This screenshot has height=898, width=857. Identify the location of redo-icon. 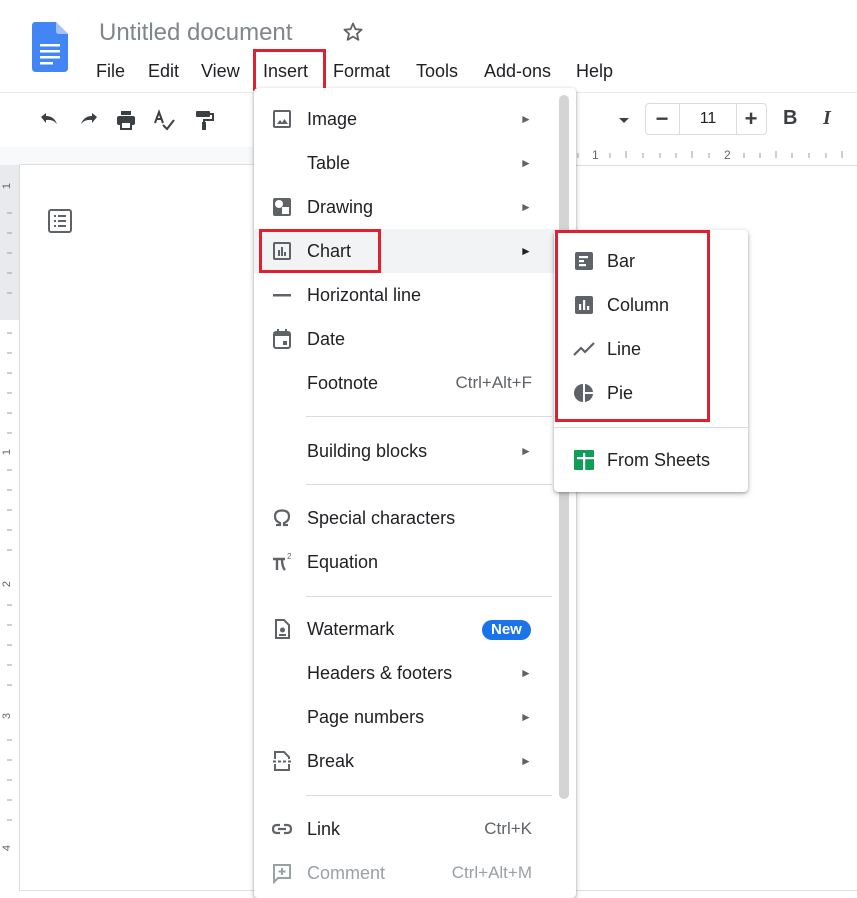
(89, 120).